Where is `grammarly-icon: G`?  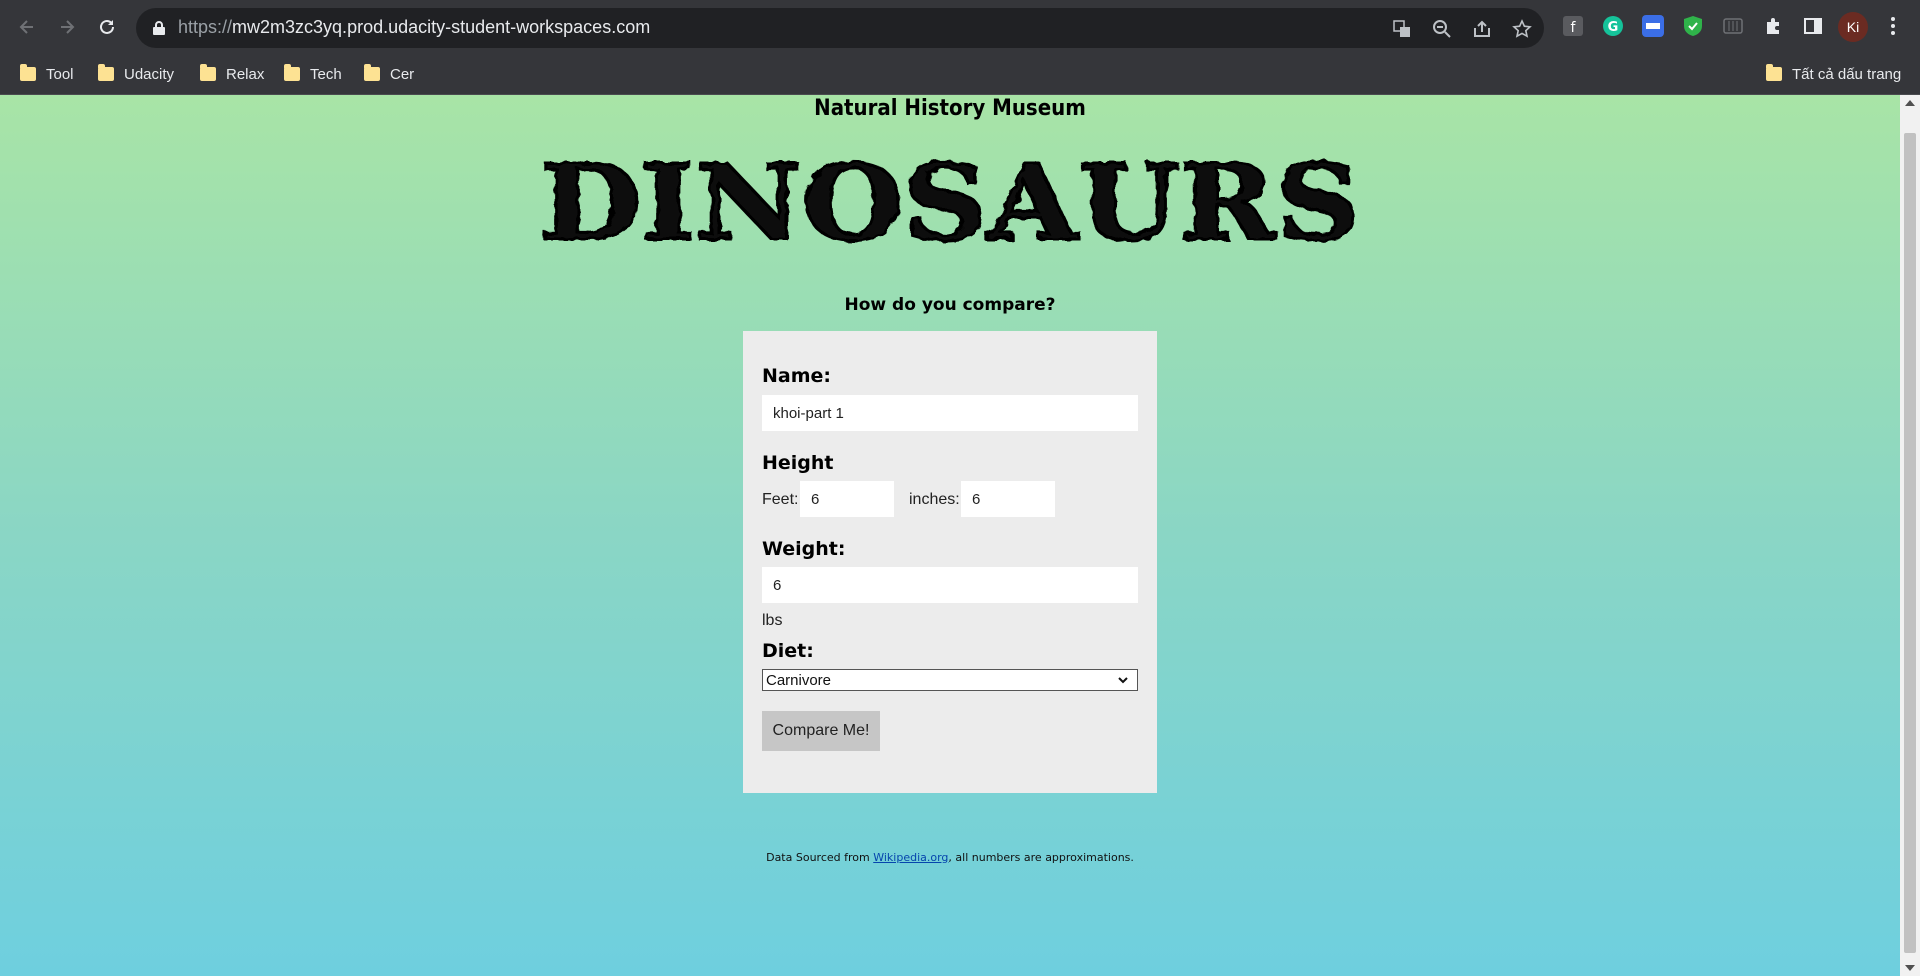
grammarly-icon: G is located at coordinates (1613, 26).